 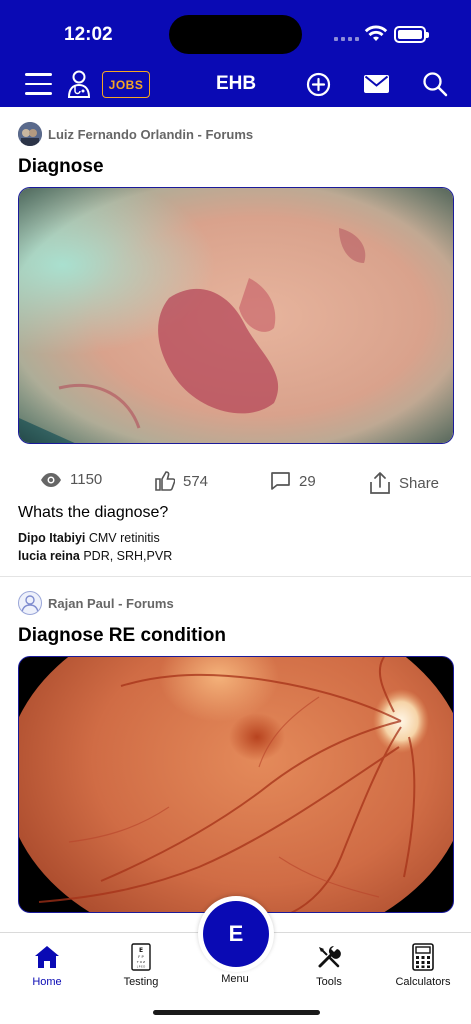 What do you see at coordinates (329, 957) in the screenshot?
I see `tools-icon` at bounding box center [329, 957].